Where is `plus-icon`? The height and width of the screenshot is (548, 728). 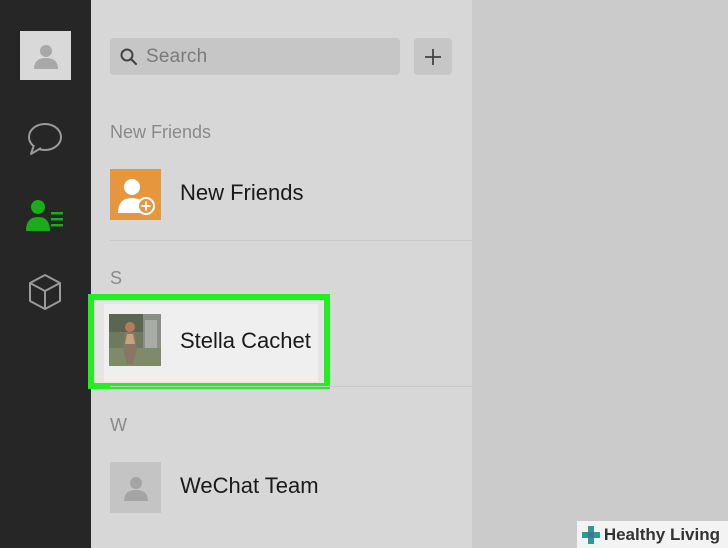 plus-icon is located at coordinates (433, 56).